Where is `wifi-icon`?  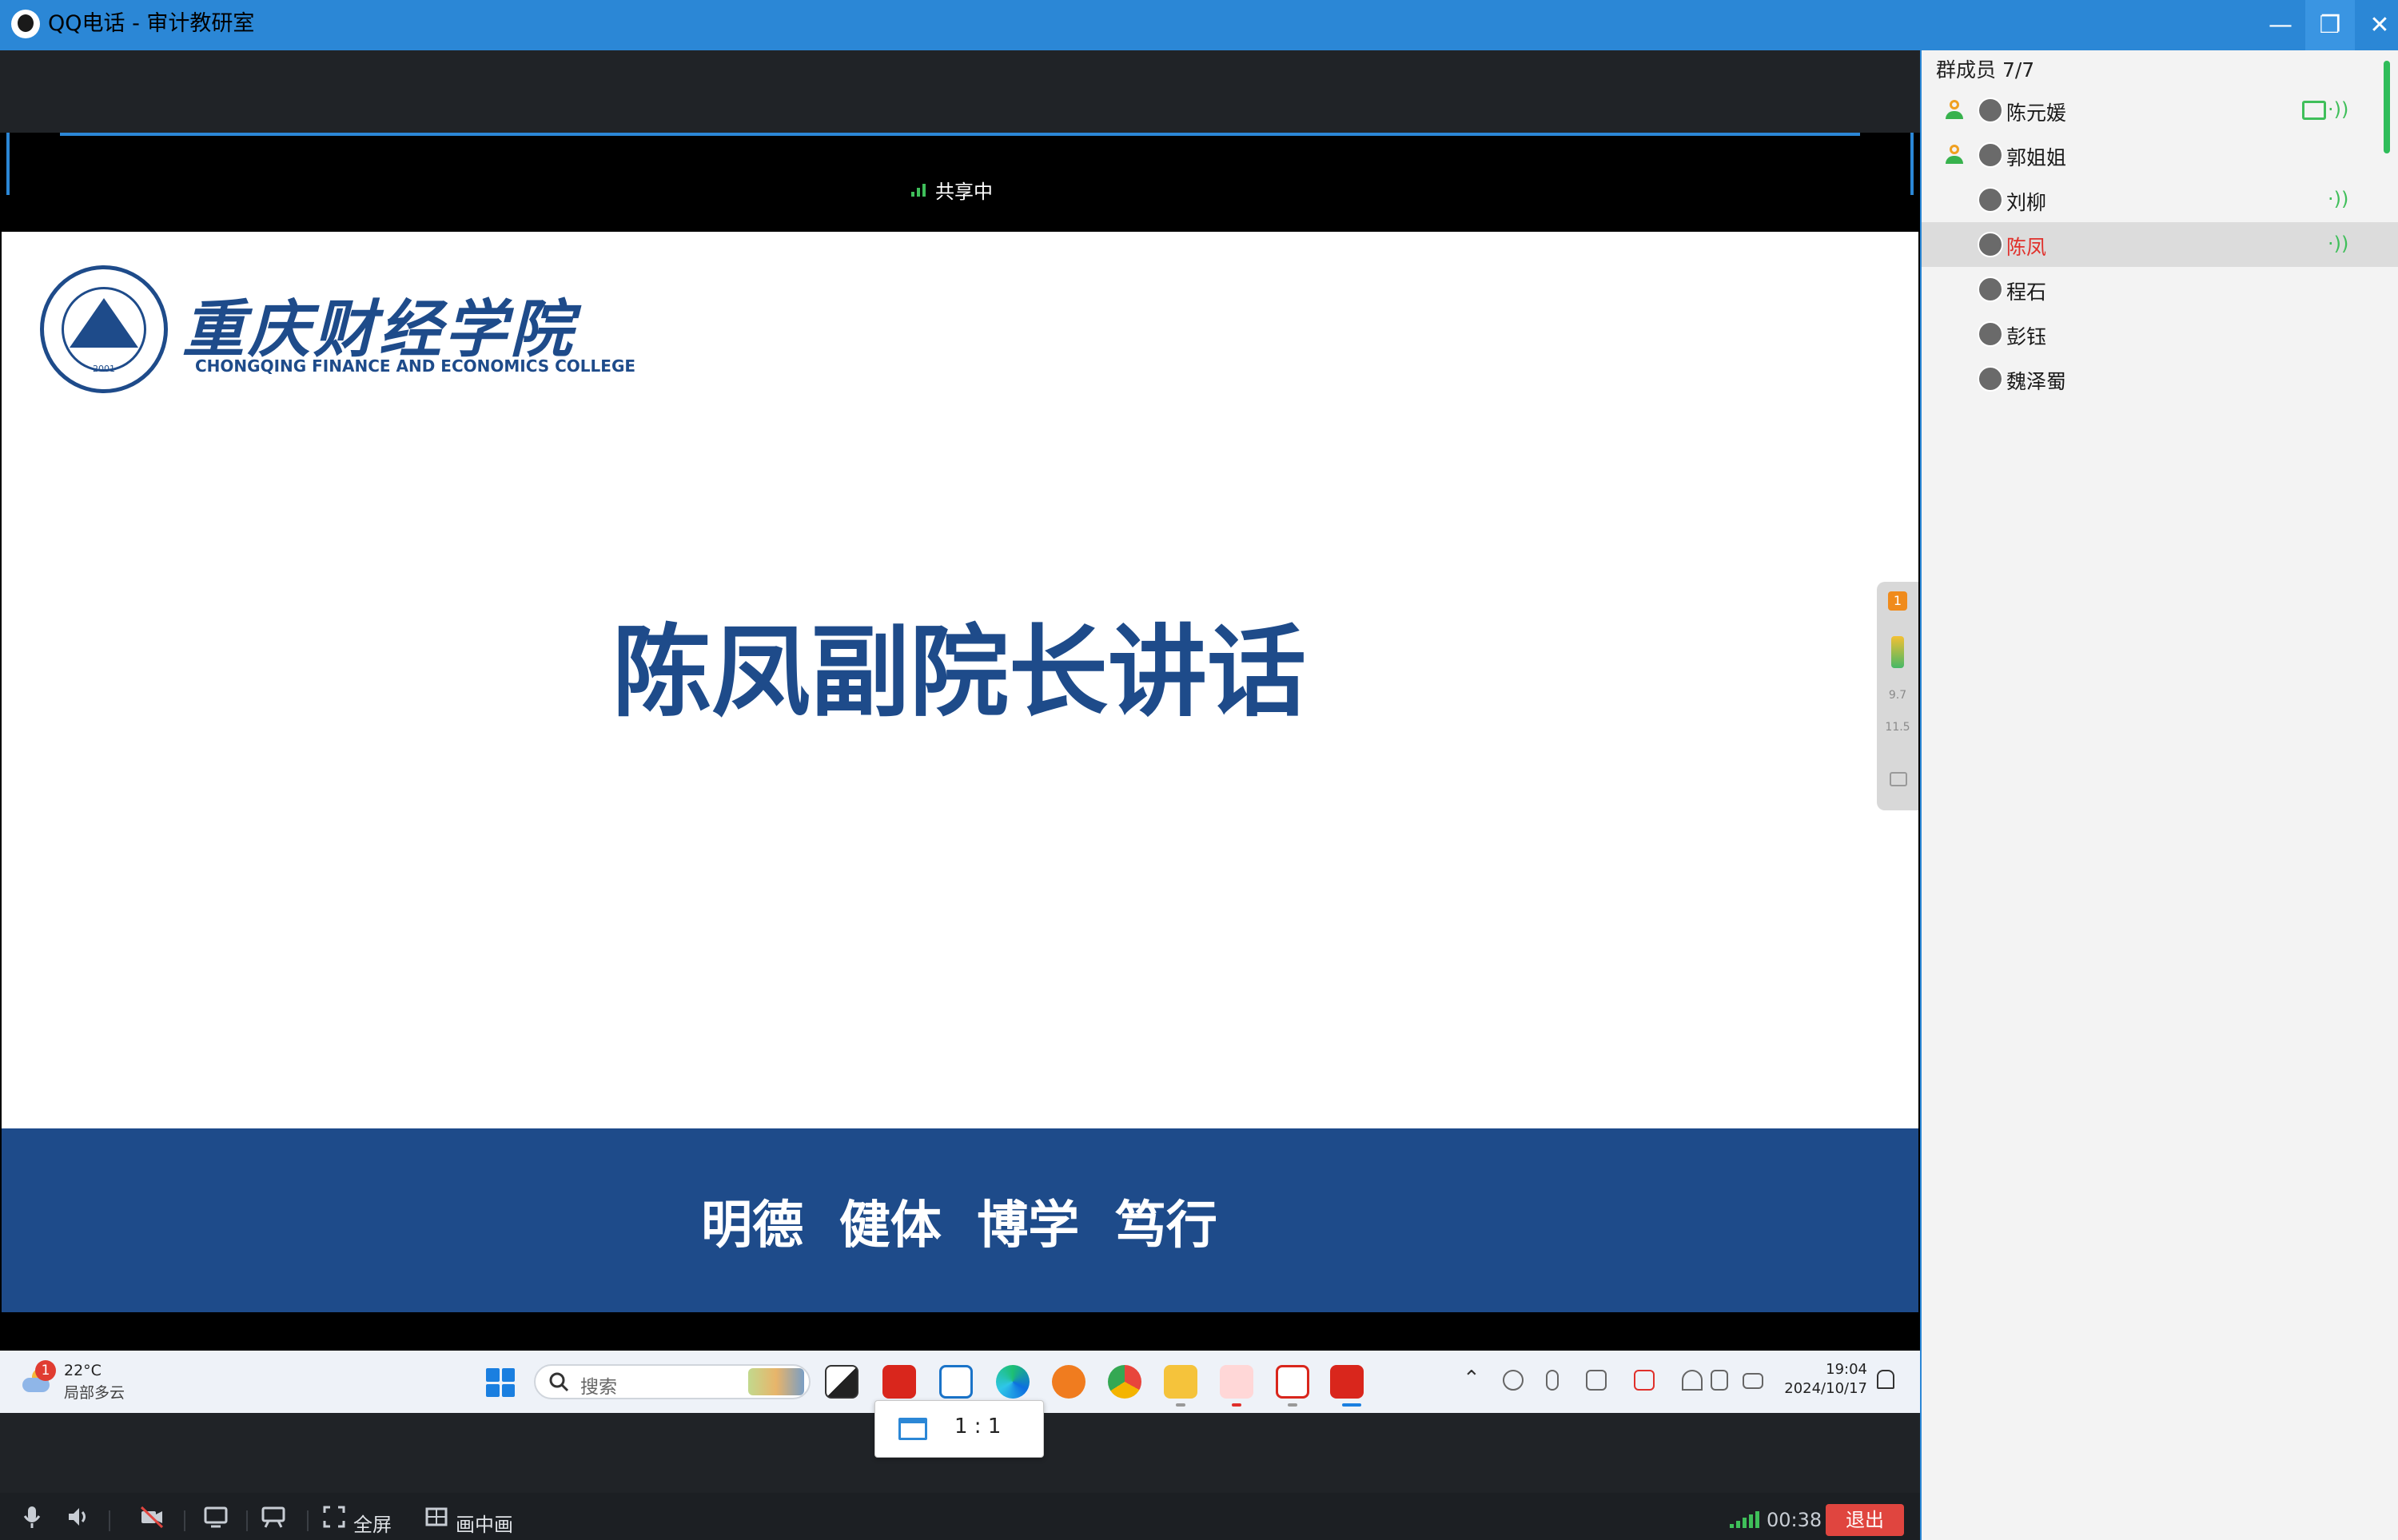 wifi-icon is located at coordinates (1692, 1380).